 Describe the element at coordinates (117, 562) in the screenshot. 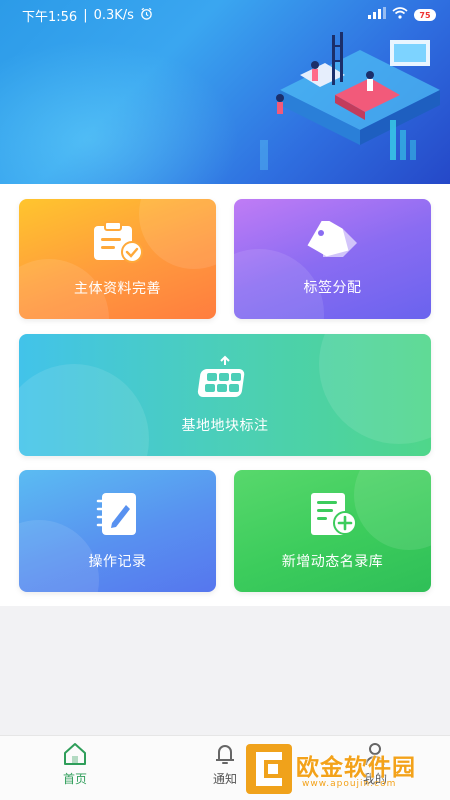

I see `card-label: 操作记录` at that location.